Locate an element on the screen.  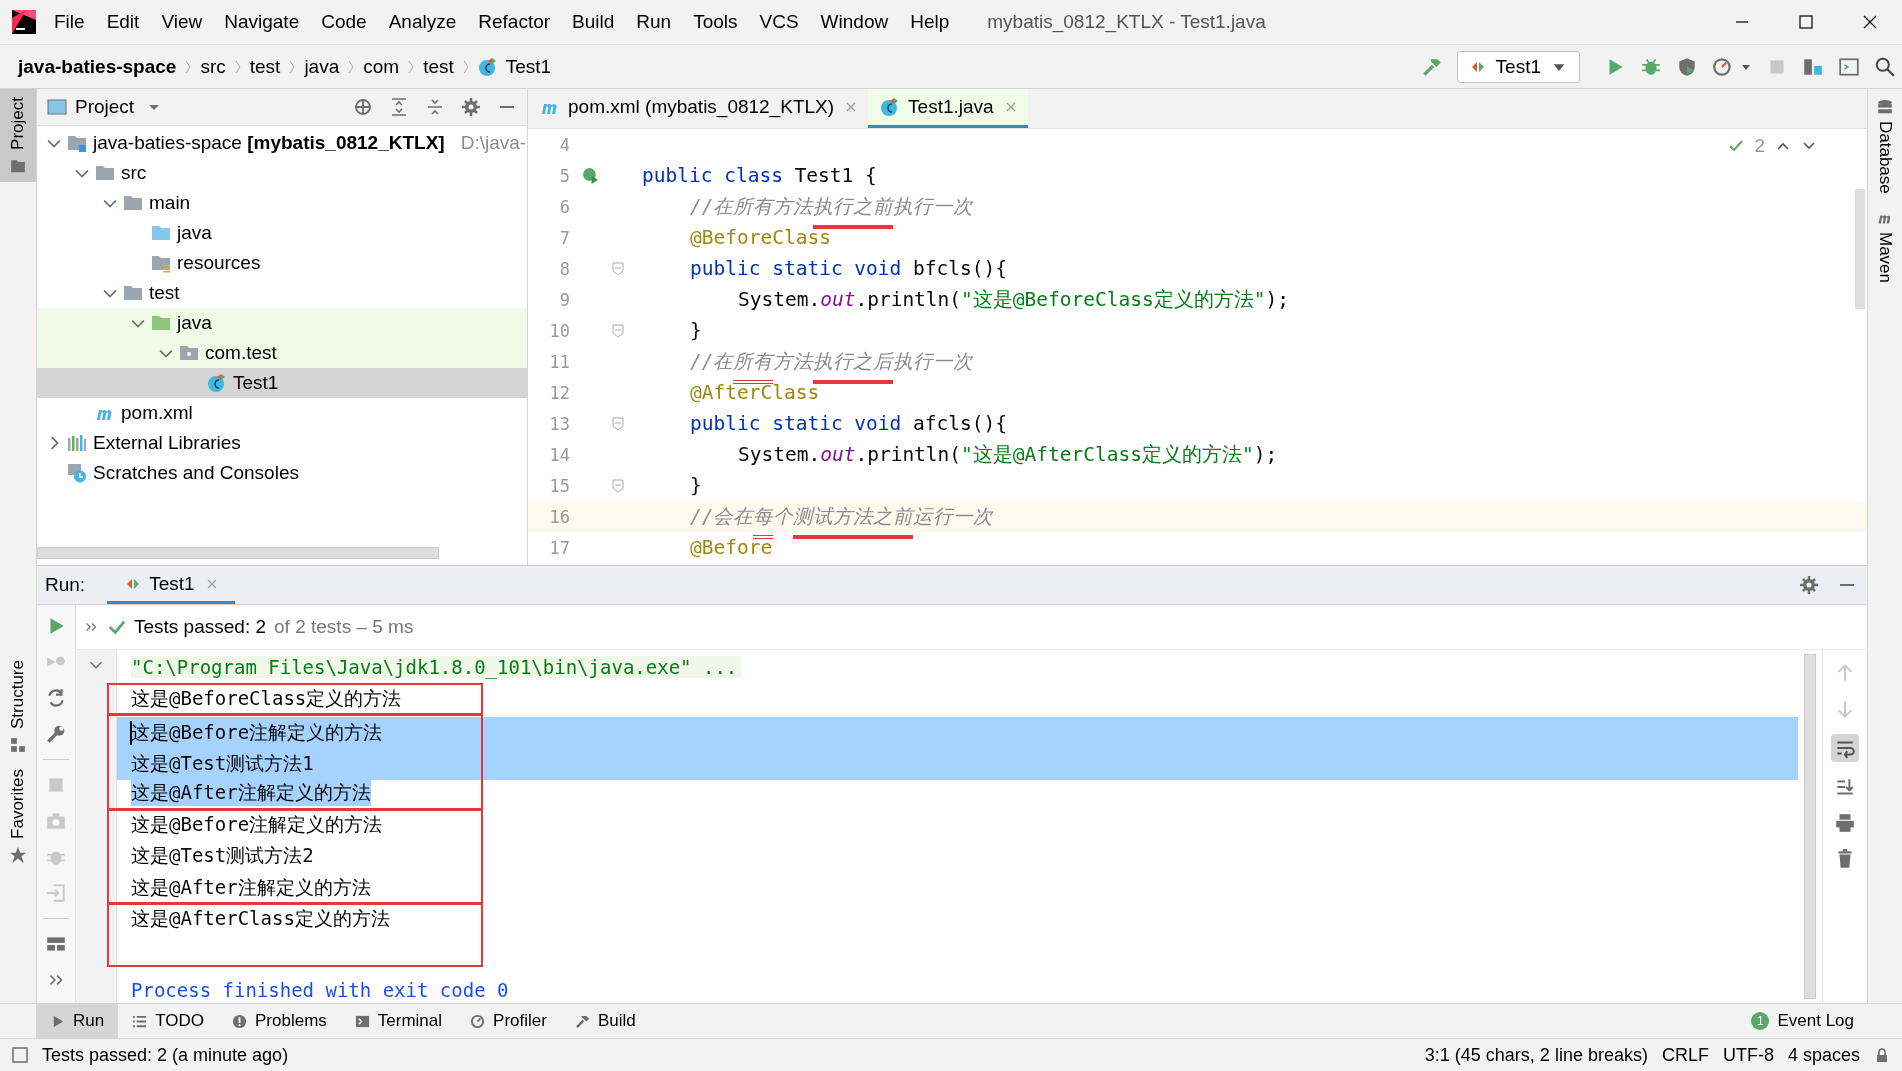
expand-all-icon is located at coordinates (399, 107).